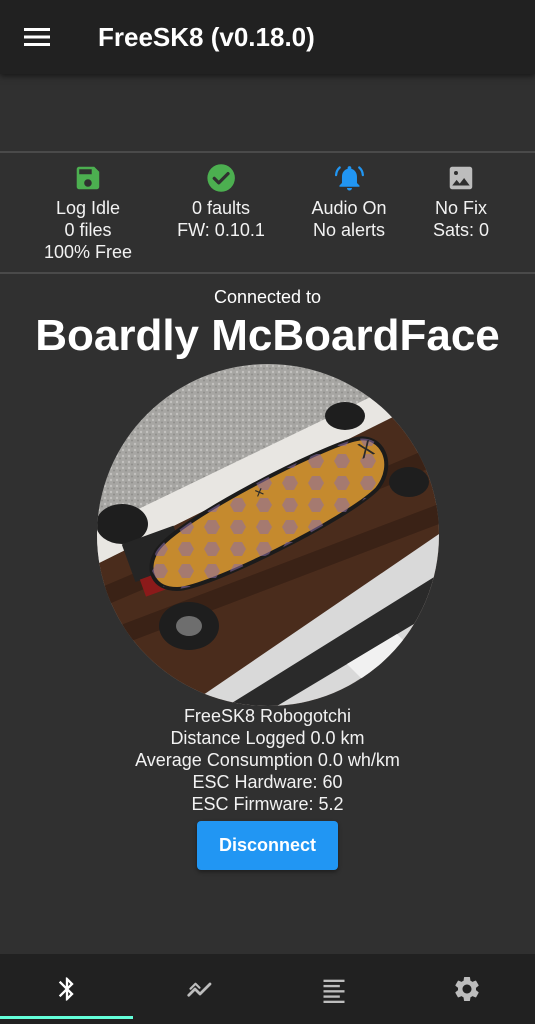  Describe the element at coordinates (267, 804) in the screenshot. I see `esc-firmware: ESC Firmware: 5.2` at that location.